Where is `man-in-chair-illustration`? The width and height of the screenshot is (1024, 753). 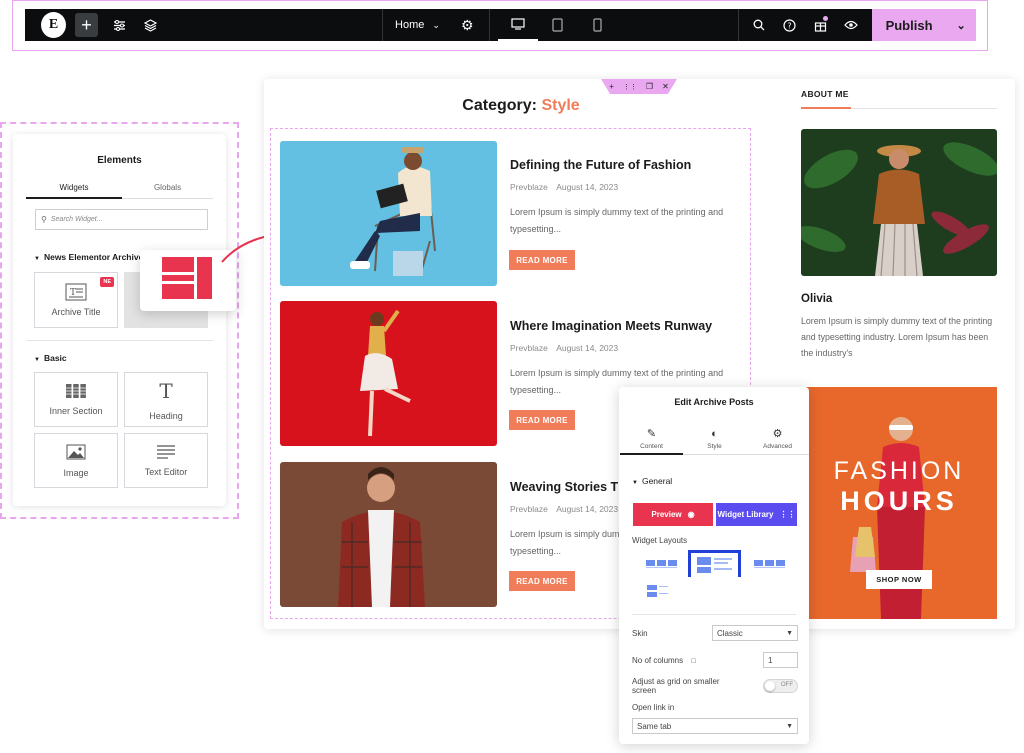
man-in-chair-illustration is located at coordinates (388, 213).